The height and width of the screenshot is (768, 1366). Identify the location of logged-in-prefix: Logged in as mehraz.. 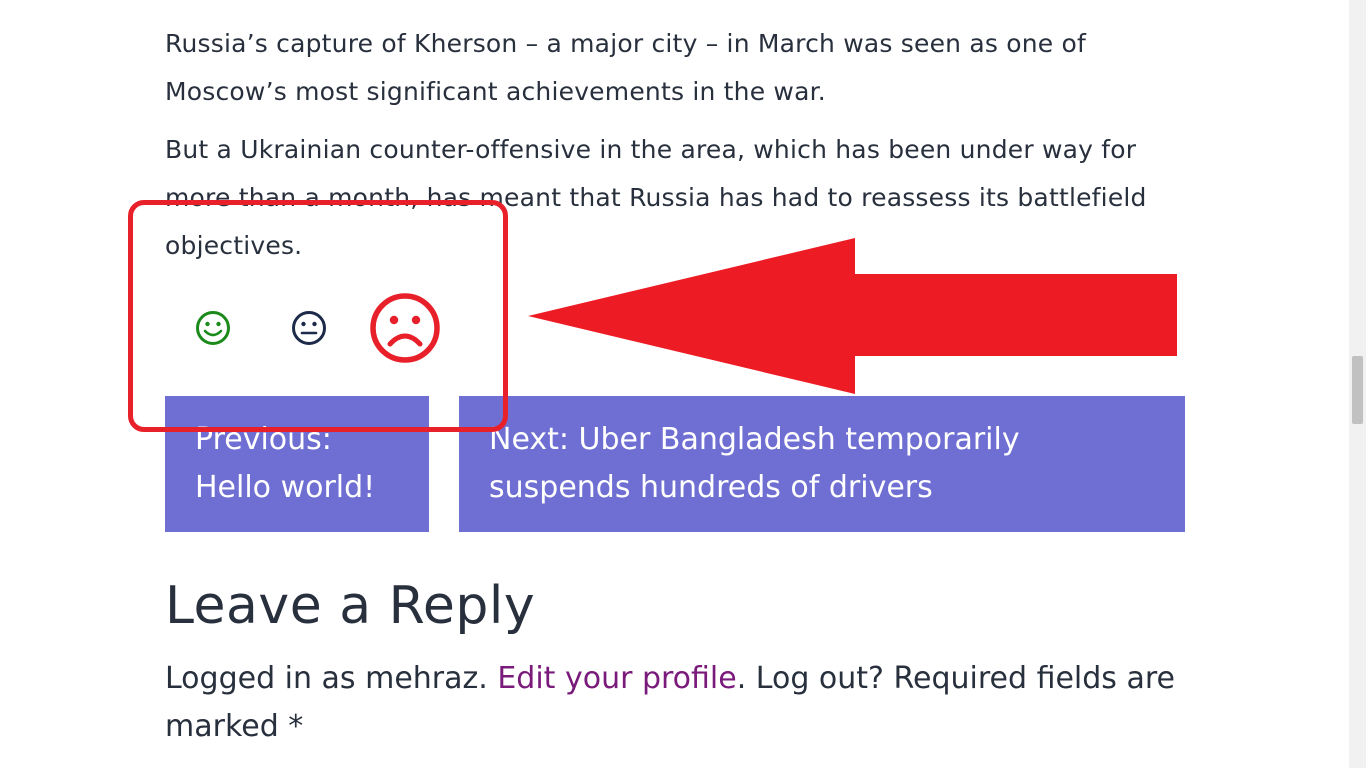
(331, 678).